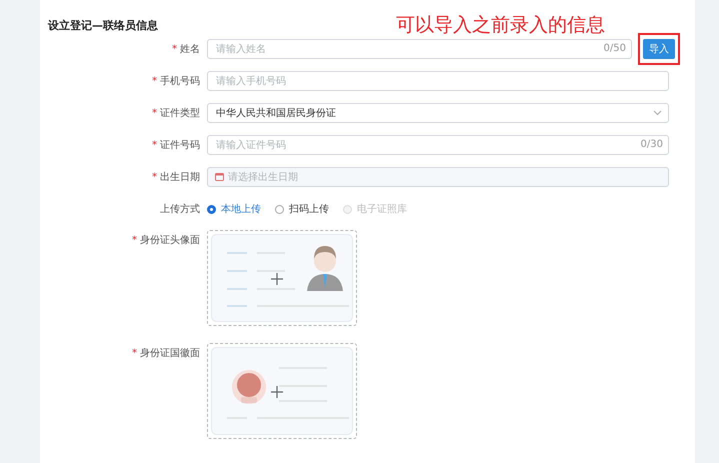 The image size is (719, 463). What do you see at coordinates (180, 81) in the screenshot?
I see `field-label: 手机号码` at bounding box center [180, 81].